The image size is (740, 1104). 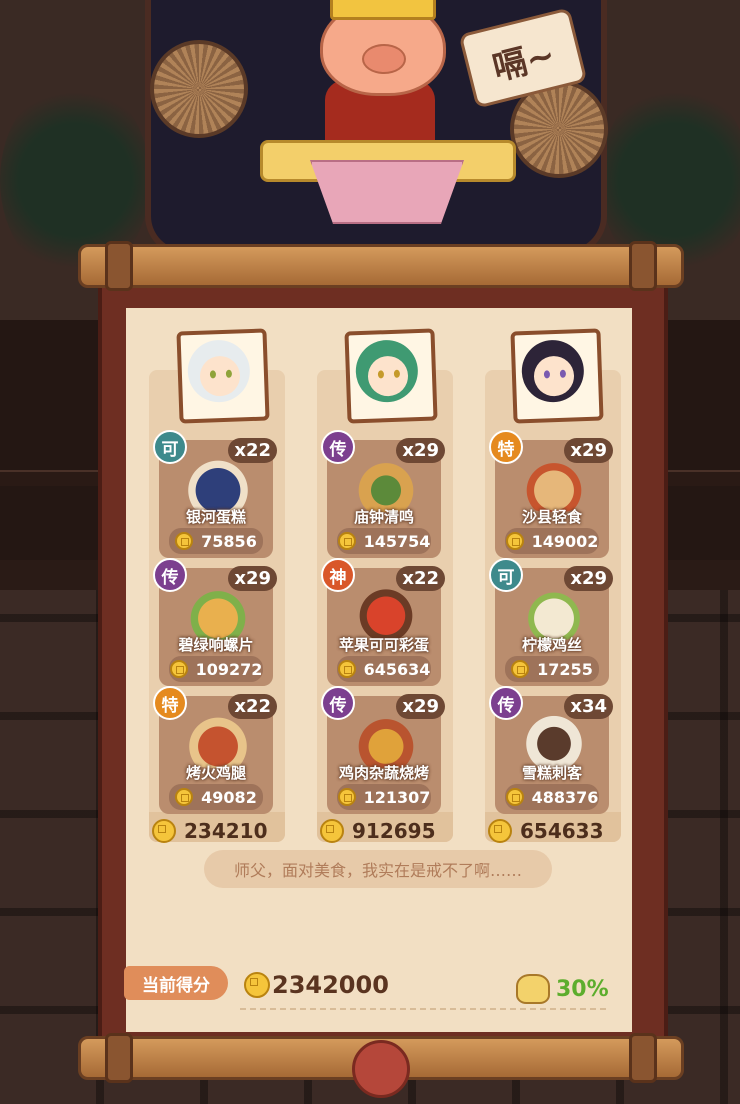 What do you see at coordinates (565, 797) in the screenshot?
I see `dish-score: 488376` at bounding box center [565, 797].